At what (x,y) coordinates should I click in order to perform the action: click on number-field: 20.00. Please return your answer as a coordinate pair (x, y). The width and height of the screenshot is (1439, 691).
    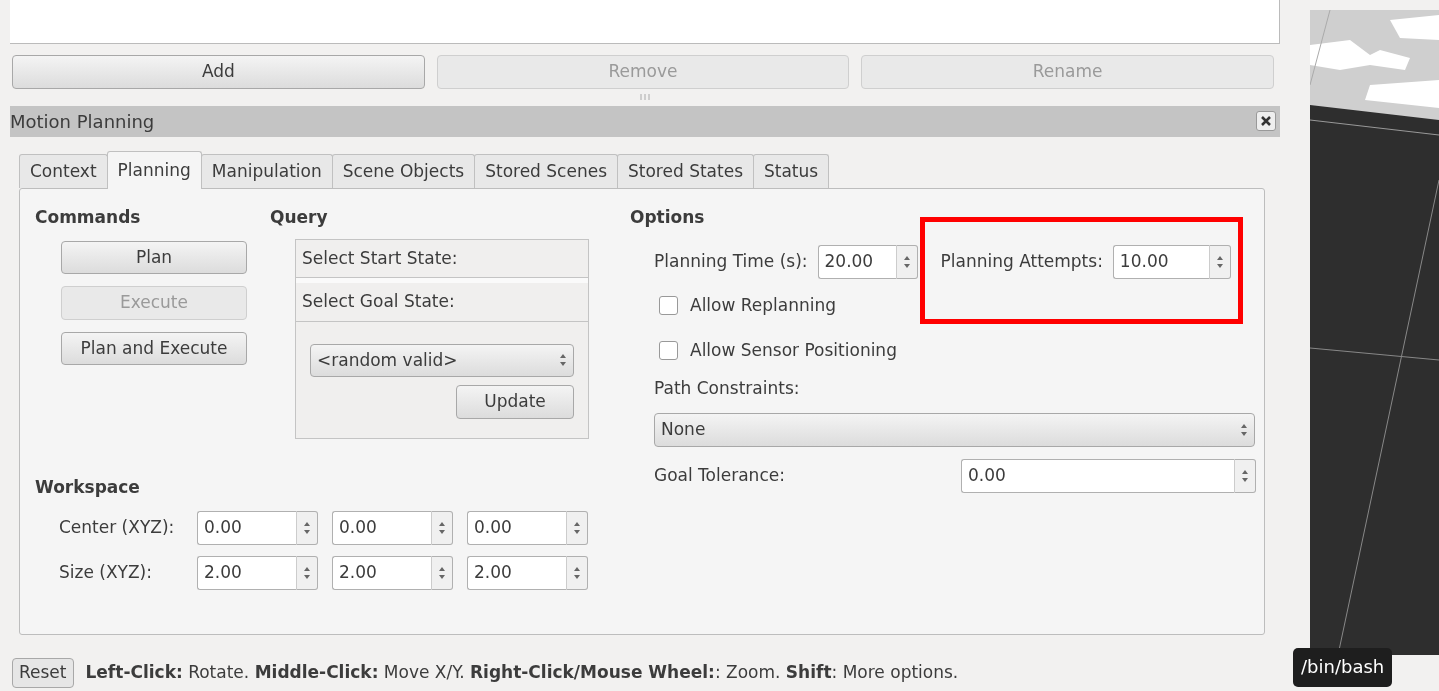
    Looking at the image, I should click on (856, 261).